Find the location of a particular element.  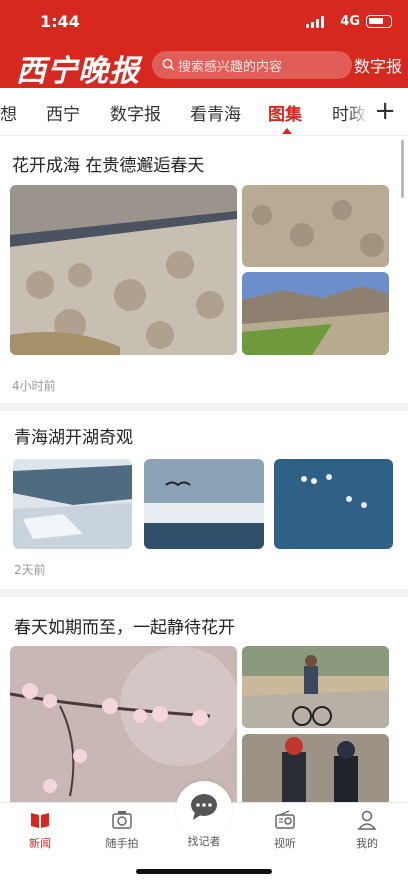

photo-blossom-hills is located at coordinates (315, 226).